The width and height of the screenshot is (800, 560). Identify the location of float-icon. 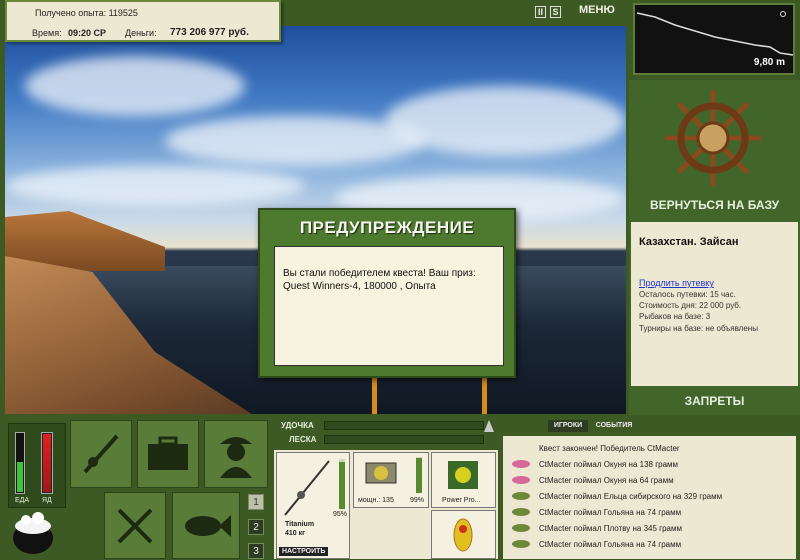
(783, 14).